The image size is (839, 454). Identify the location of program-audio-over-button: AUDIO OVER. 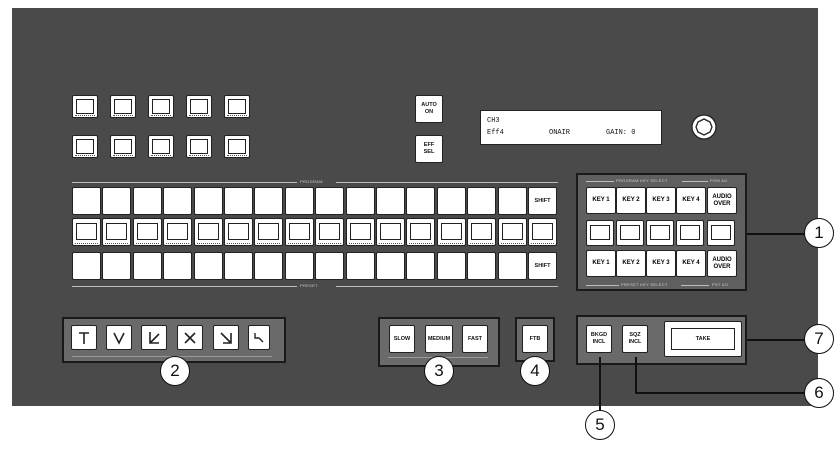
(722, 200).